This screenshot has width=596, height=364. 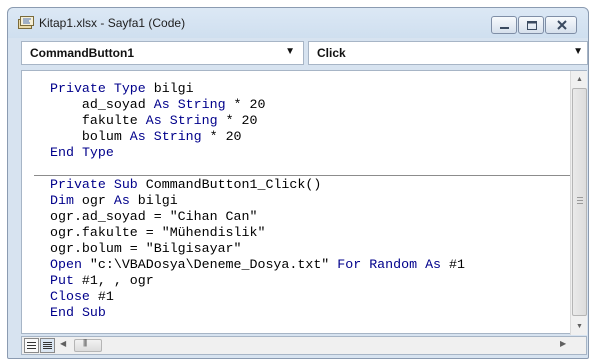 I want to click on horizontal-scroll-thumb: |||, so click(x=88, y=345).